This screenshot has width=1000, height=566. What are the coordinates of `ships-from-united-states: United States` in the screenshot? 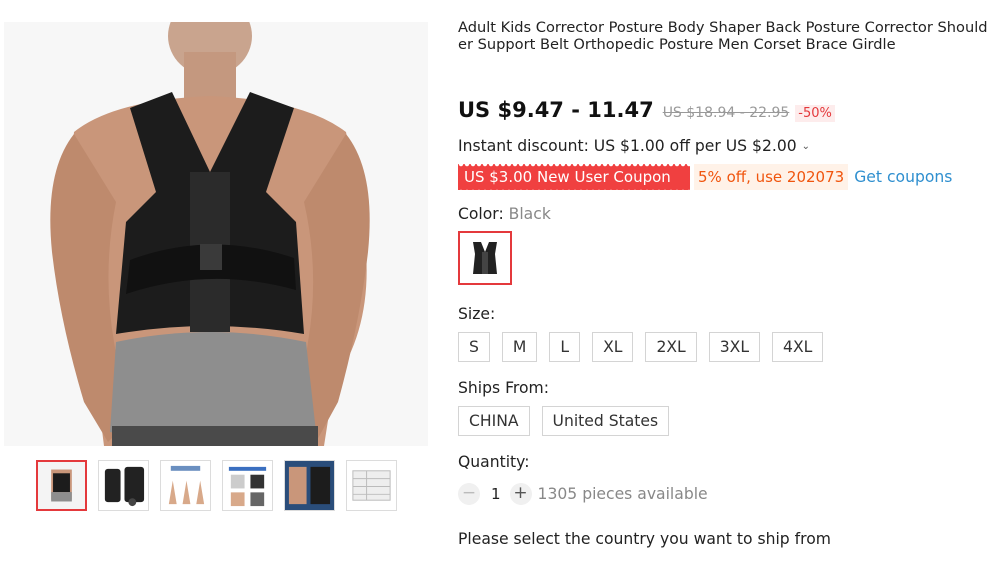 It's located at (605, 421).